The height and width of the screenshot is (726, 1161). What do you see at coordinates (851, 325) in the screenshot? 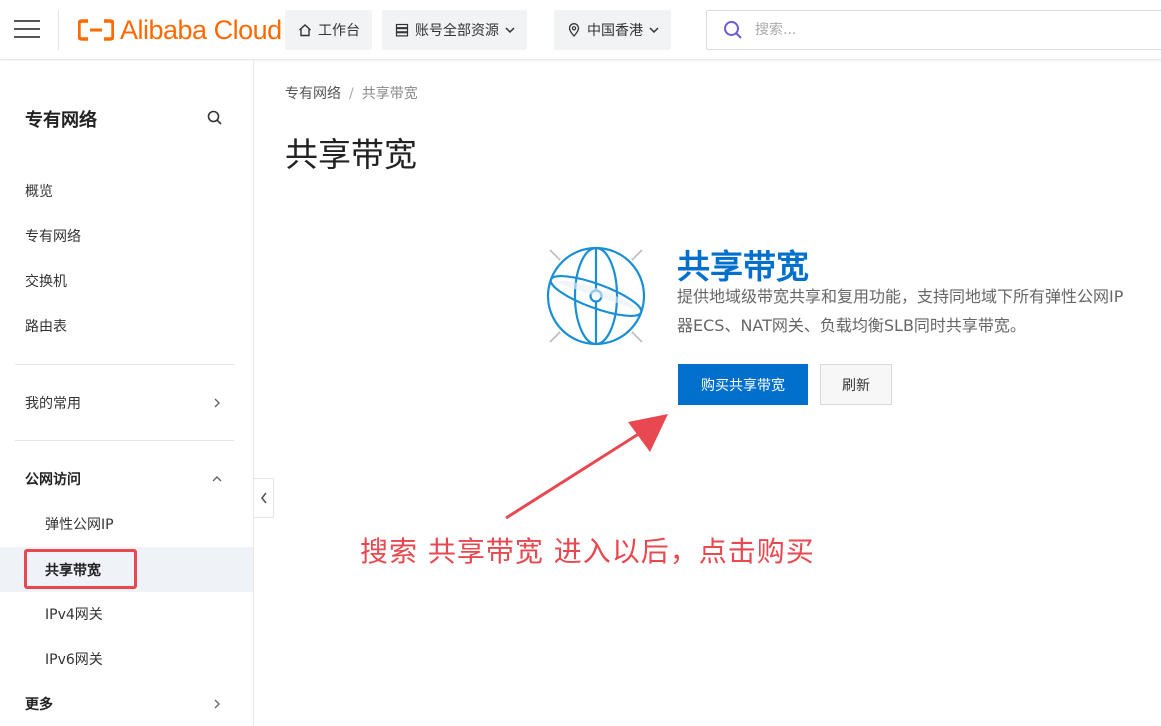
I see `promo-description-line: 器ECS、NAT网关、负载均衡SLB同时共享带宽。` at bounding box center [851, 325].